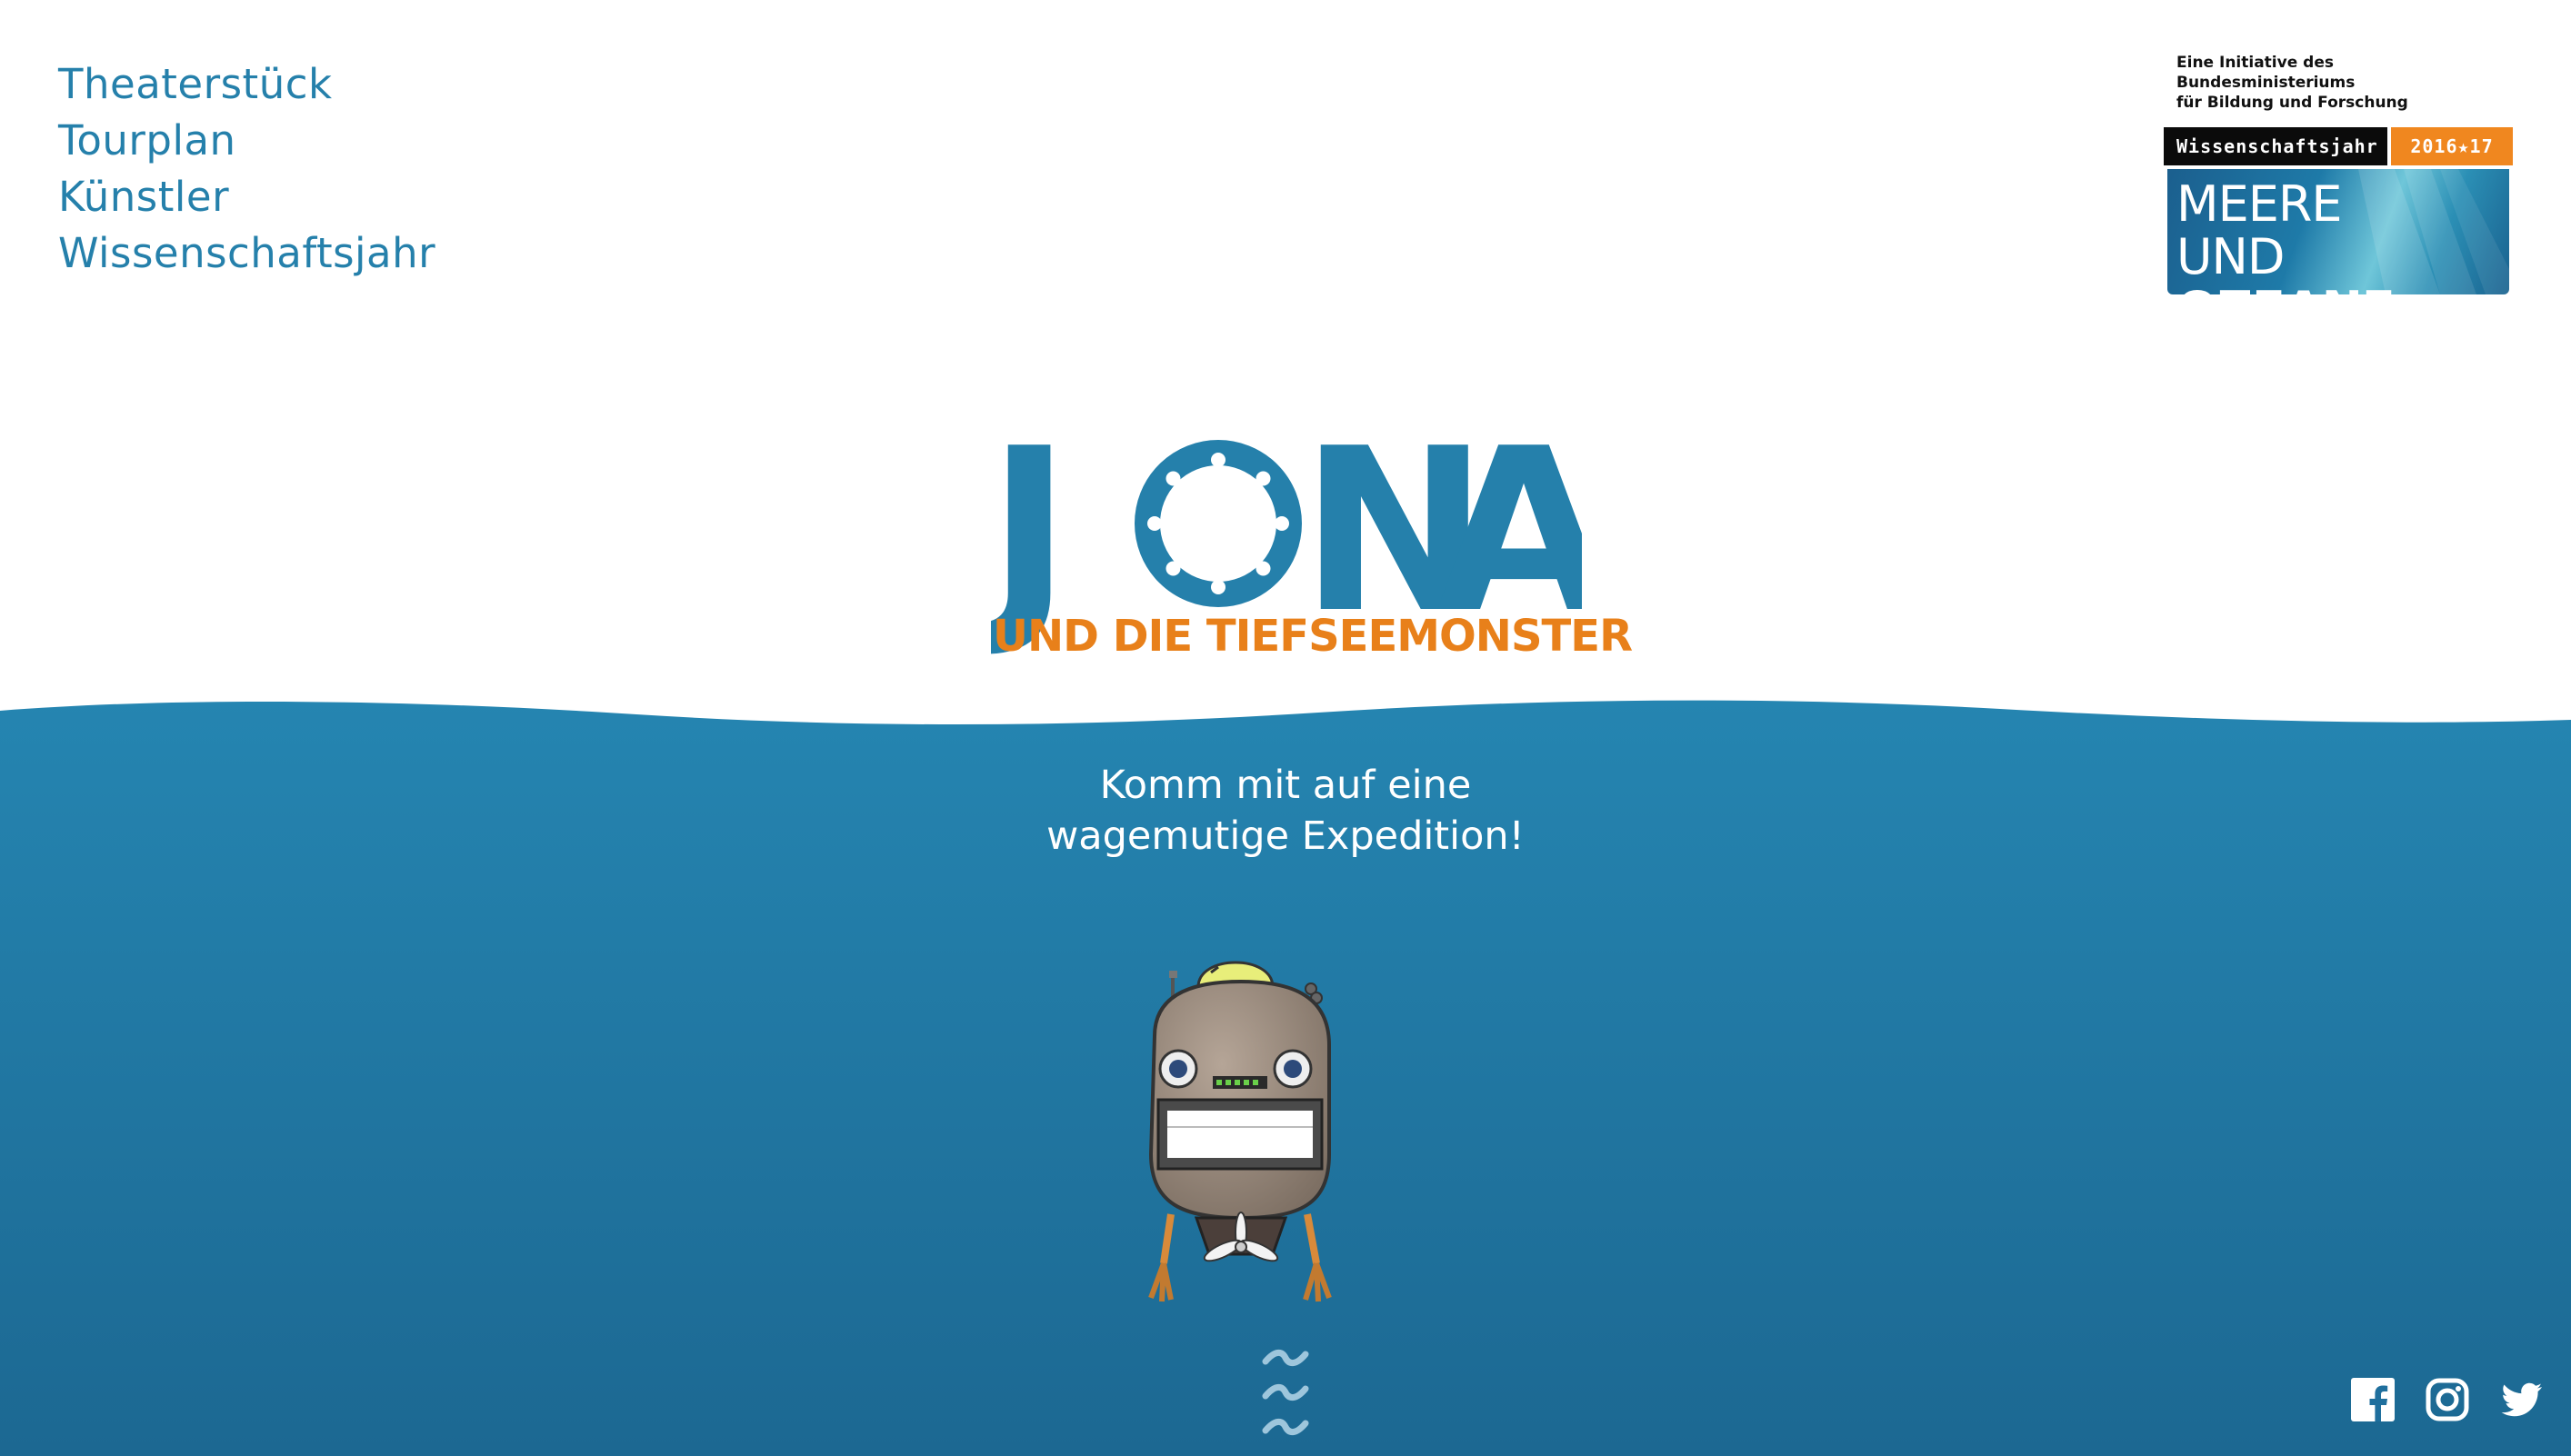 Image resolution: width=2571 pixels, height=1456 pixels. What do you see at coordinates (1313, 636) in the screenshot?
I see `logo-subtitle: UND DIE TIEFSEEMONSTER` at bounding box center [1313, 636].